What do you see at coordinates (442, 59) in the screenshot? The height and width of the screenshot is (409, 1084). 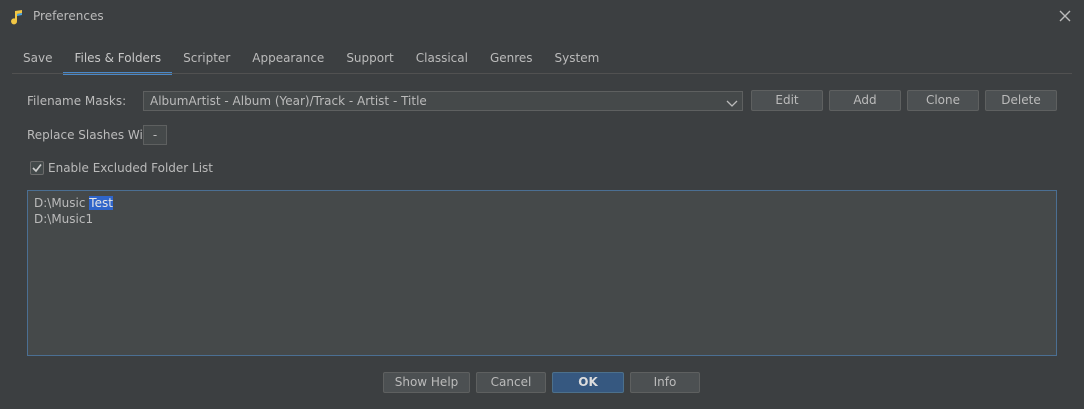 I see `tab-classical: Classical` at bounding box center [442, 59].